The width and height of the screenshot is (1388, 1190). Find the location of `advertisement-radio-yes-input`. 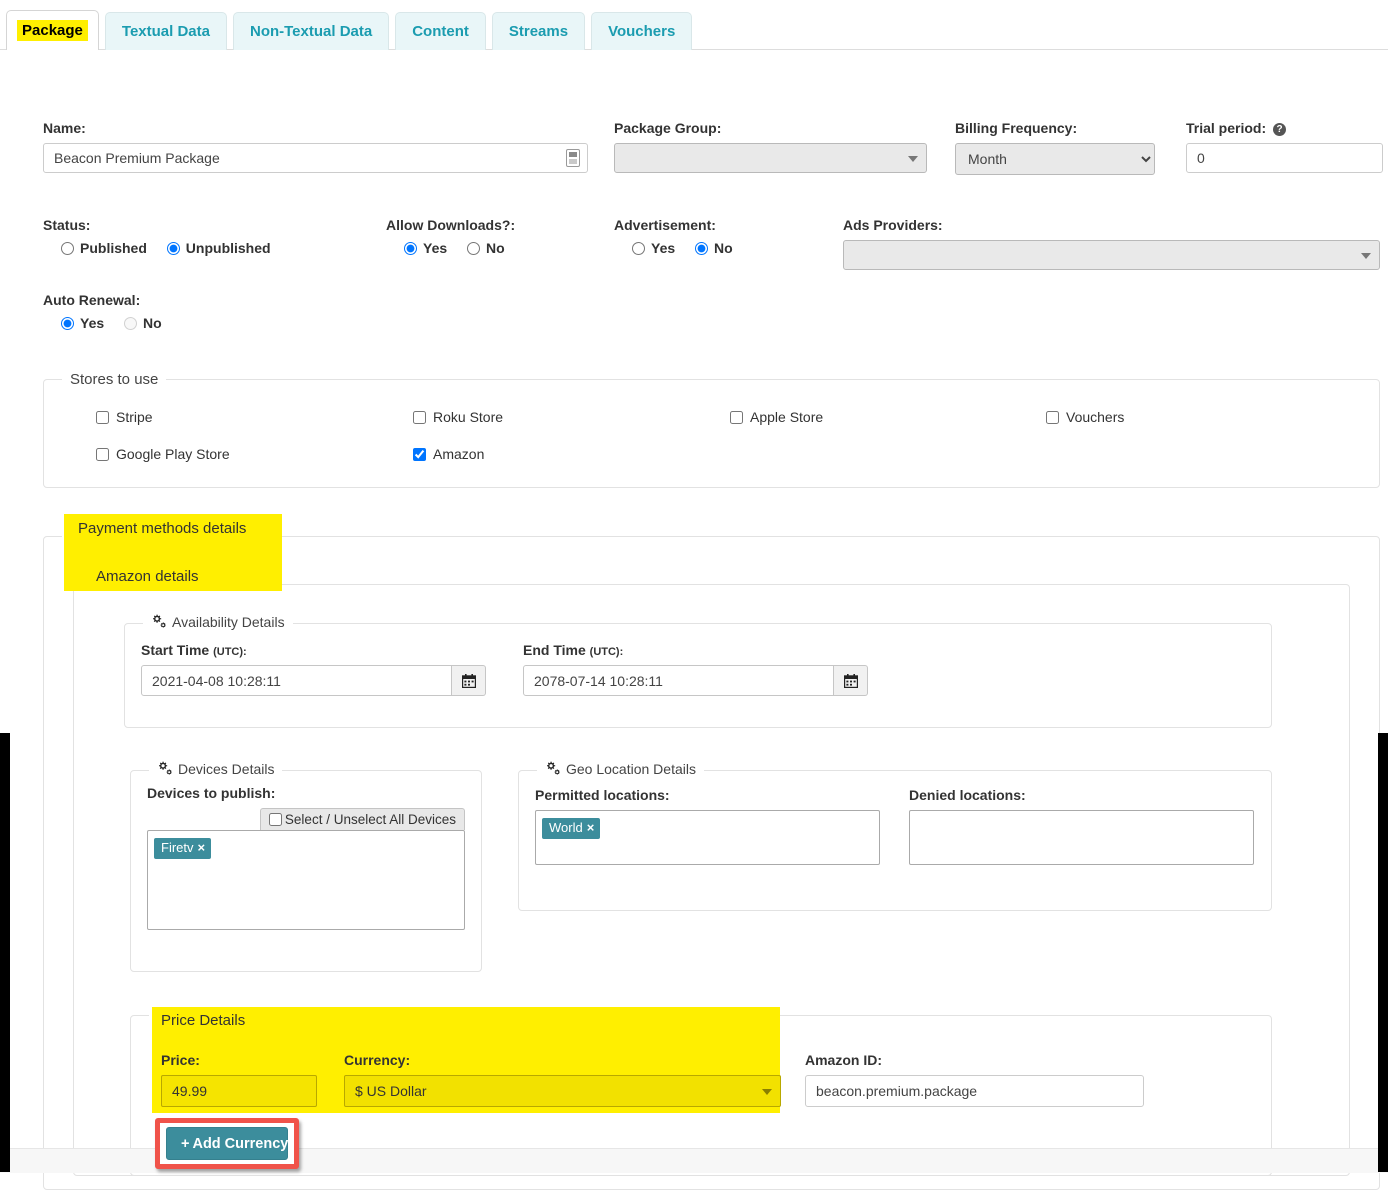

advertisement-radio-yes-input is located at coordinates (638, 248).